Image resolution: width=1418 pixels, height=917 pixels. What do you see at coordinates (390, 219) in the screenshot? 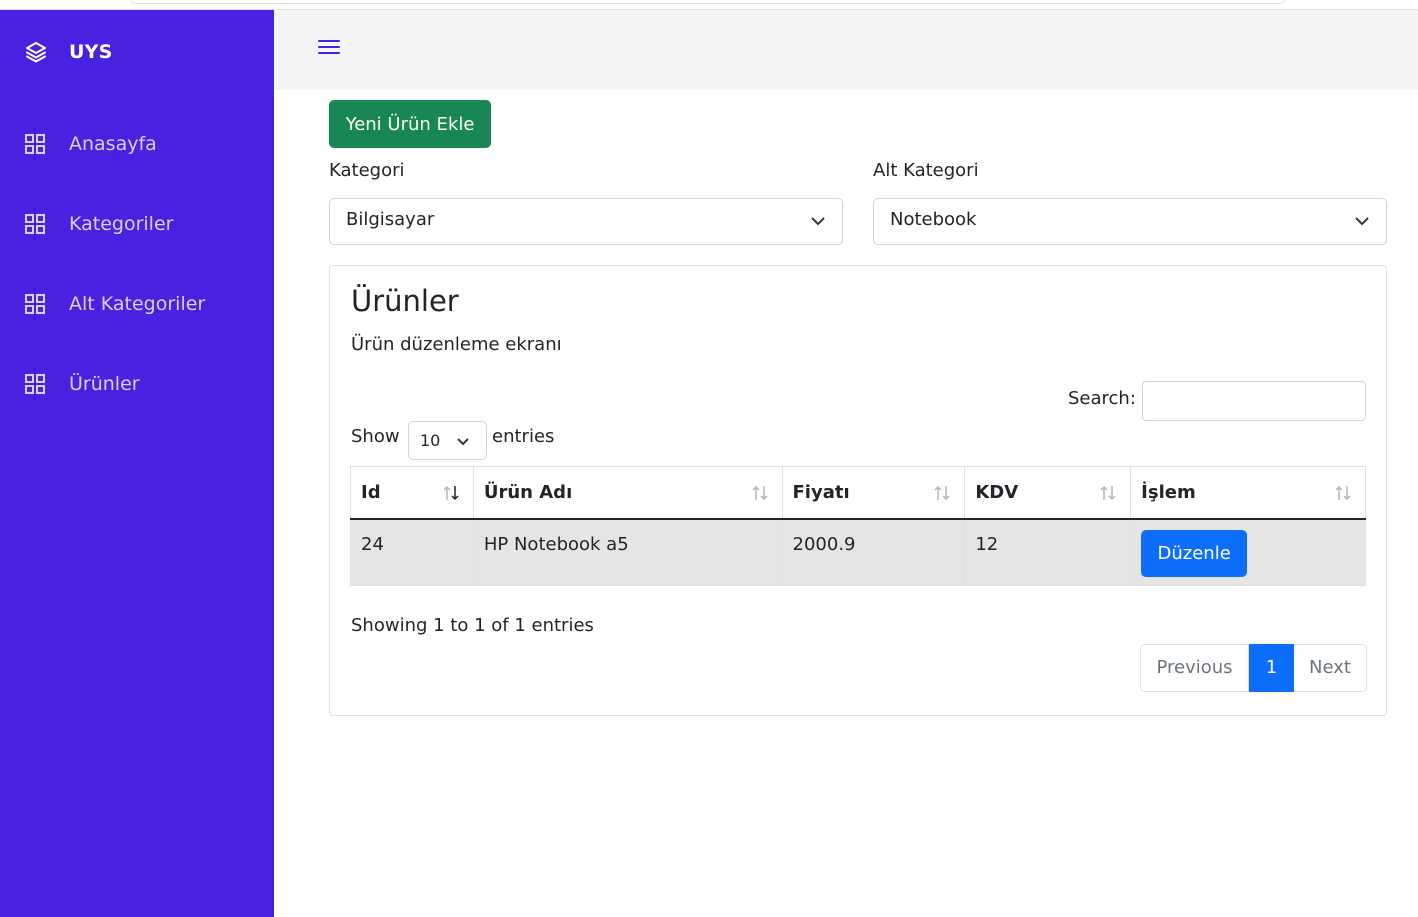
I see `category-value: Bilgisayar` at bounding box center [390, 219].